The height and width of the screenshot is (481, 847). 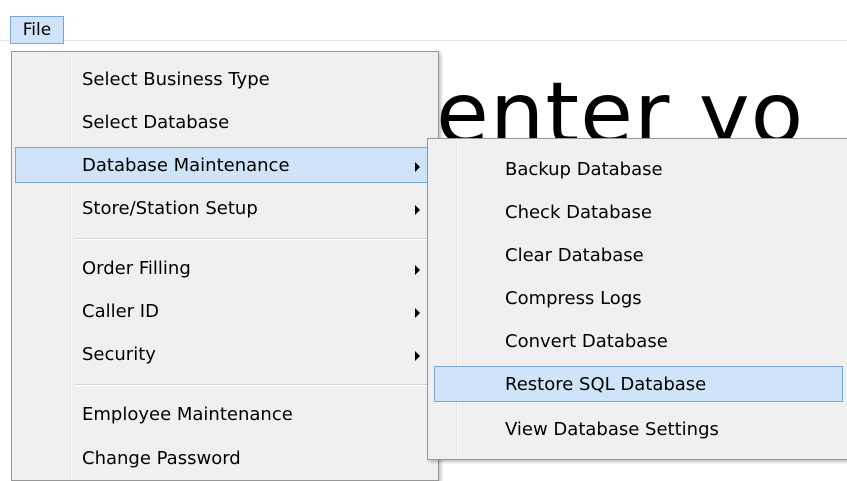 I want to click on menu-item-employee-maintenance: Employee Maintenance, so click(x=225, y=414).